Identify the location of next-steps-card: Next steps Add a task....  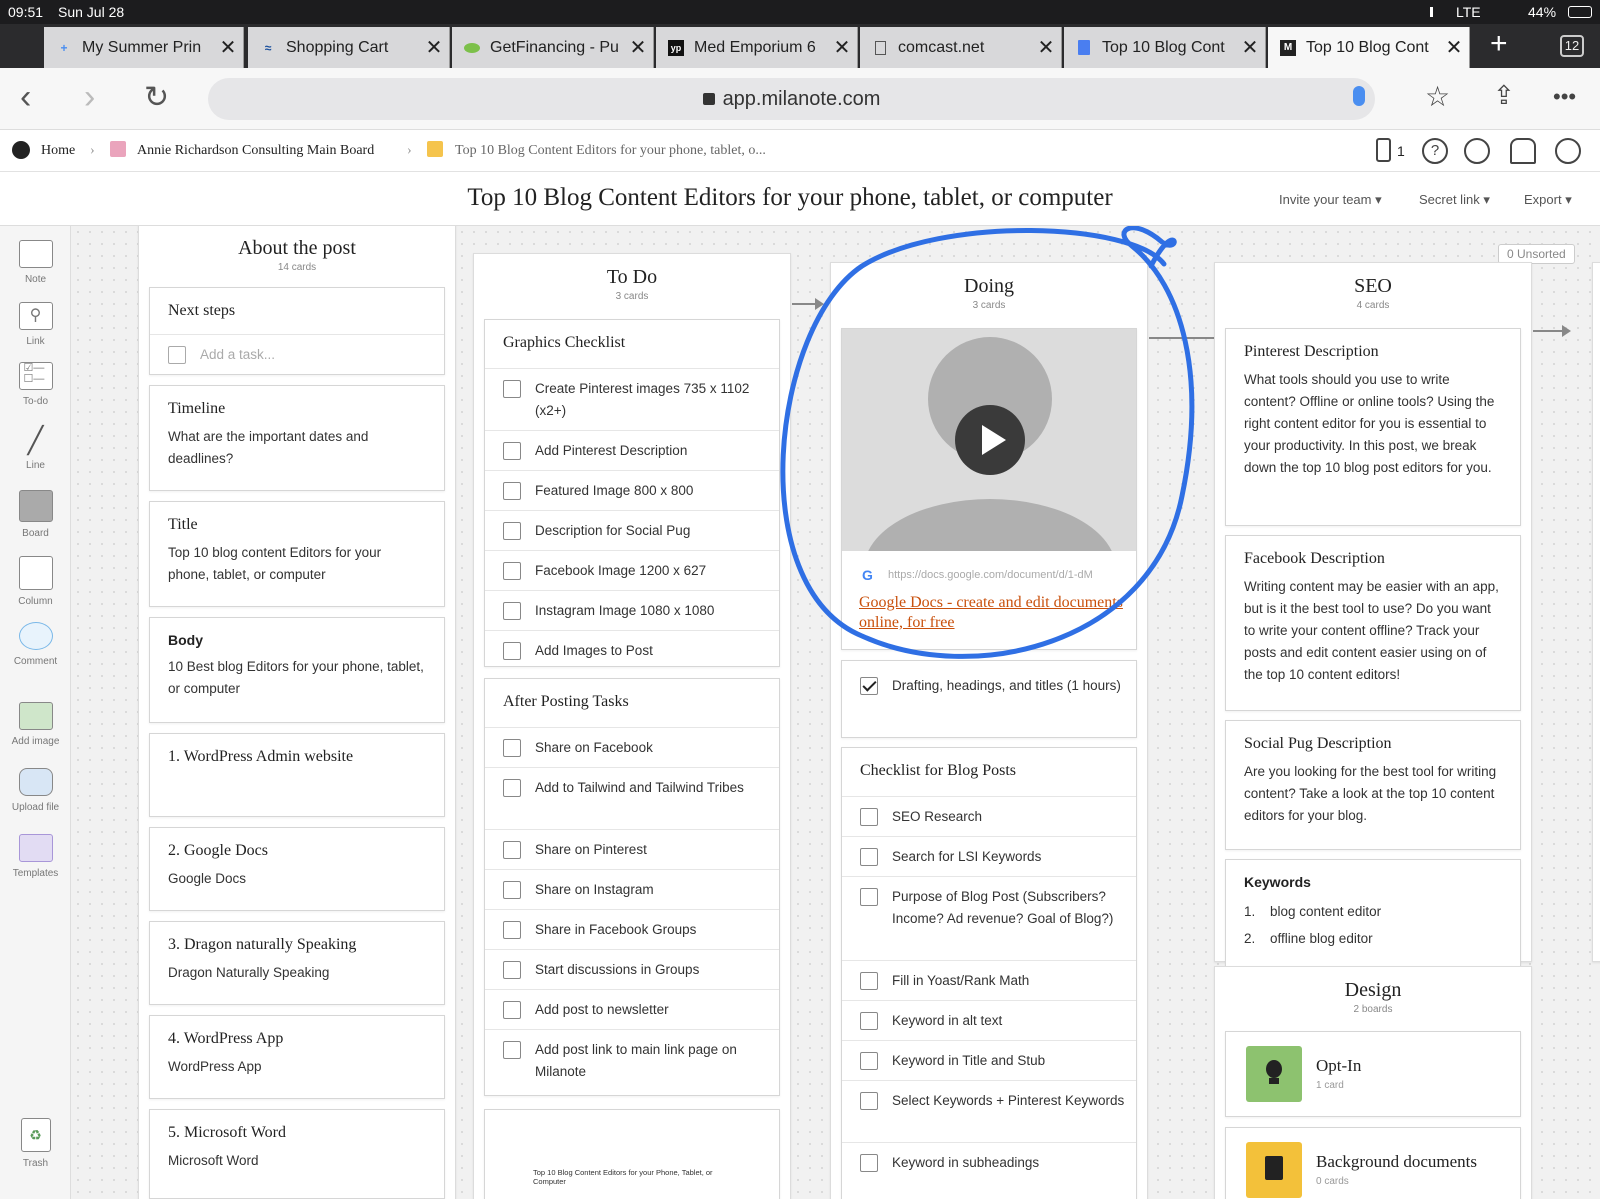
(297, 331).